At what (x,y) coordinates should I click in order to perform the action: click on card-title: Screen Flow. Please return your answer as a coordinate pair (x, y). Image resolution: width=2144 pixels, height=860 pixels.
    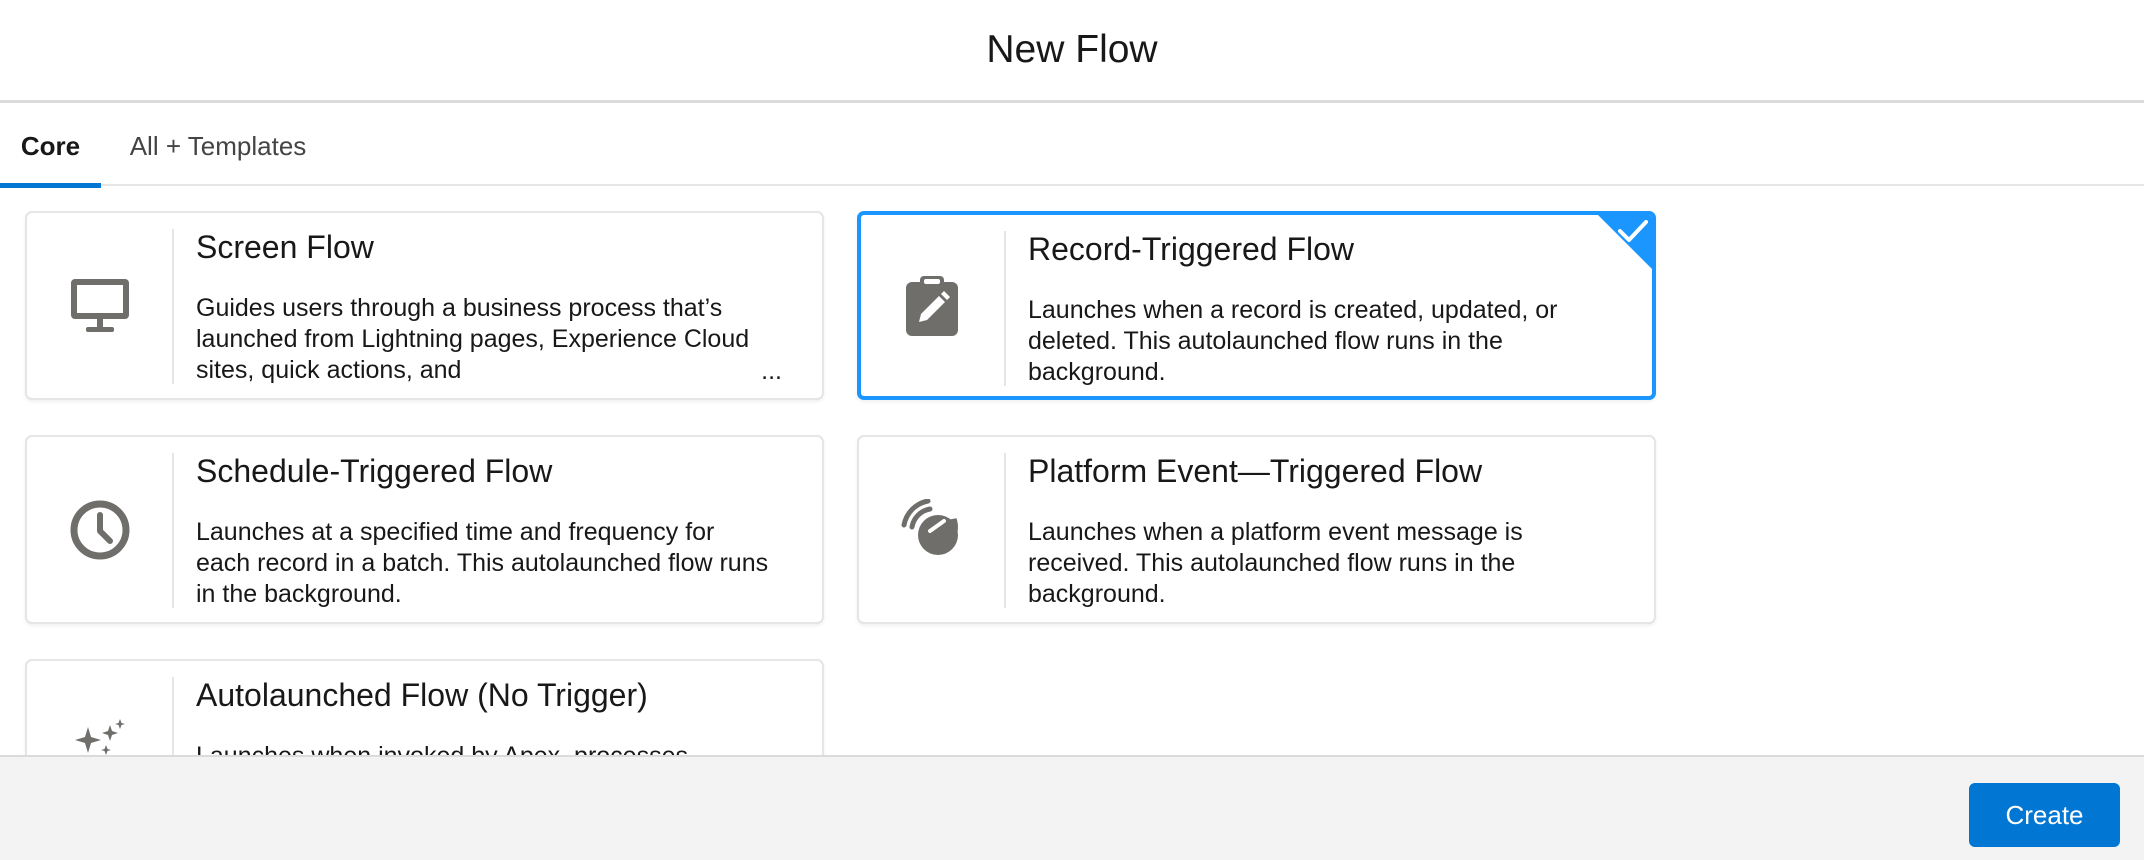
    Looking at the image, I should click on (285, 247).